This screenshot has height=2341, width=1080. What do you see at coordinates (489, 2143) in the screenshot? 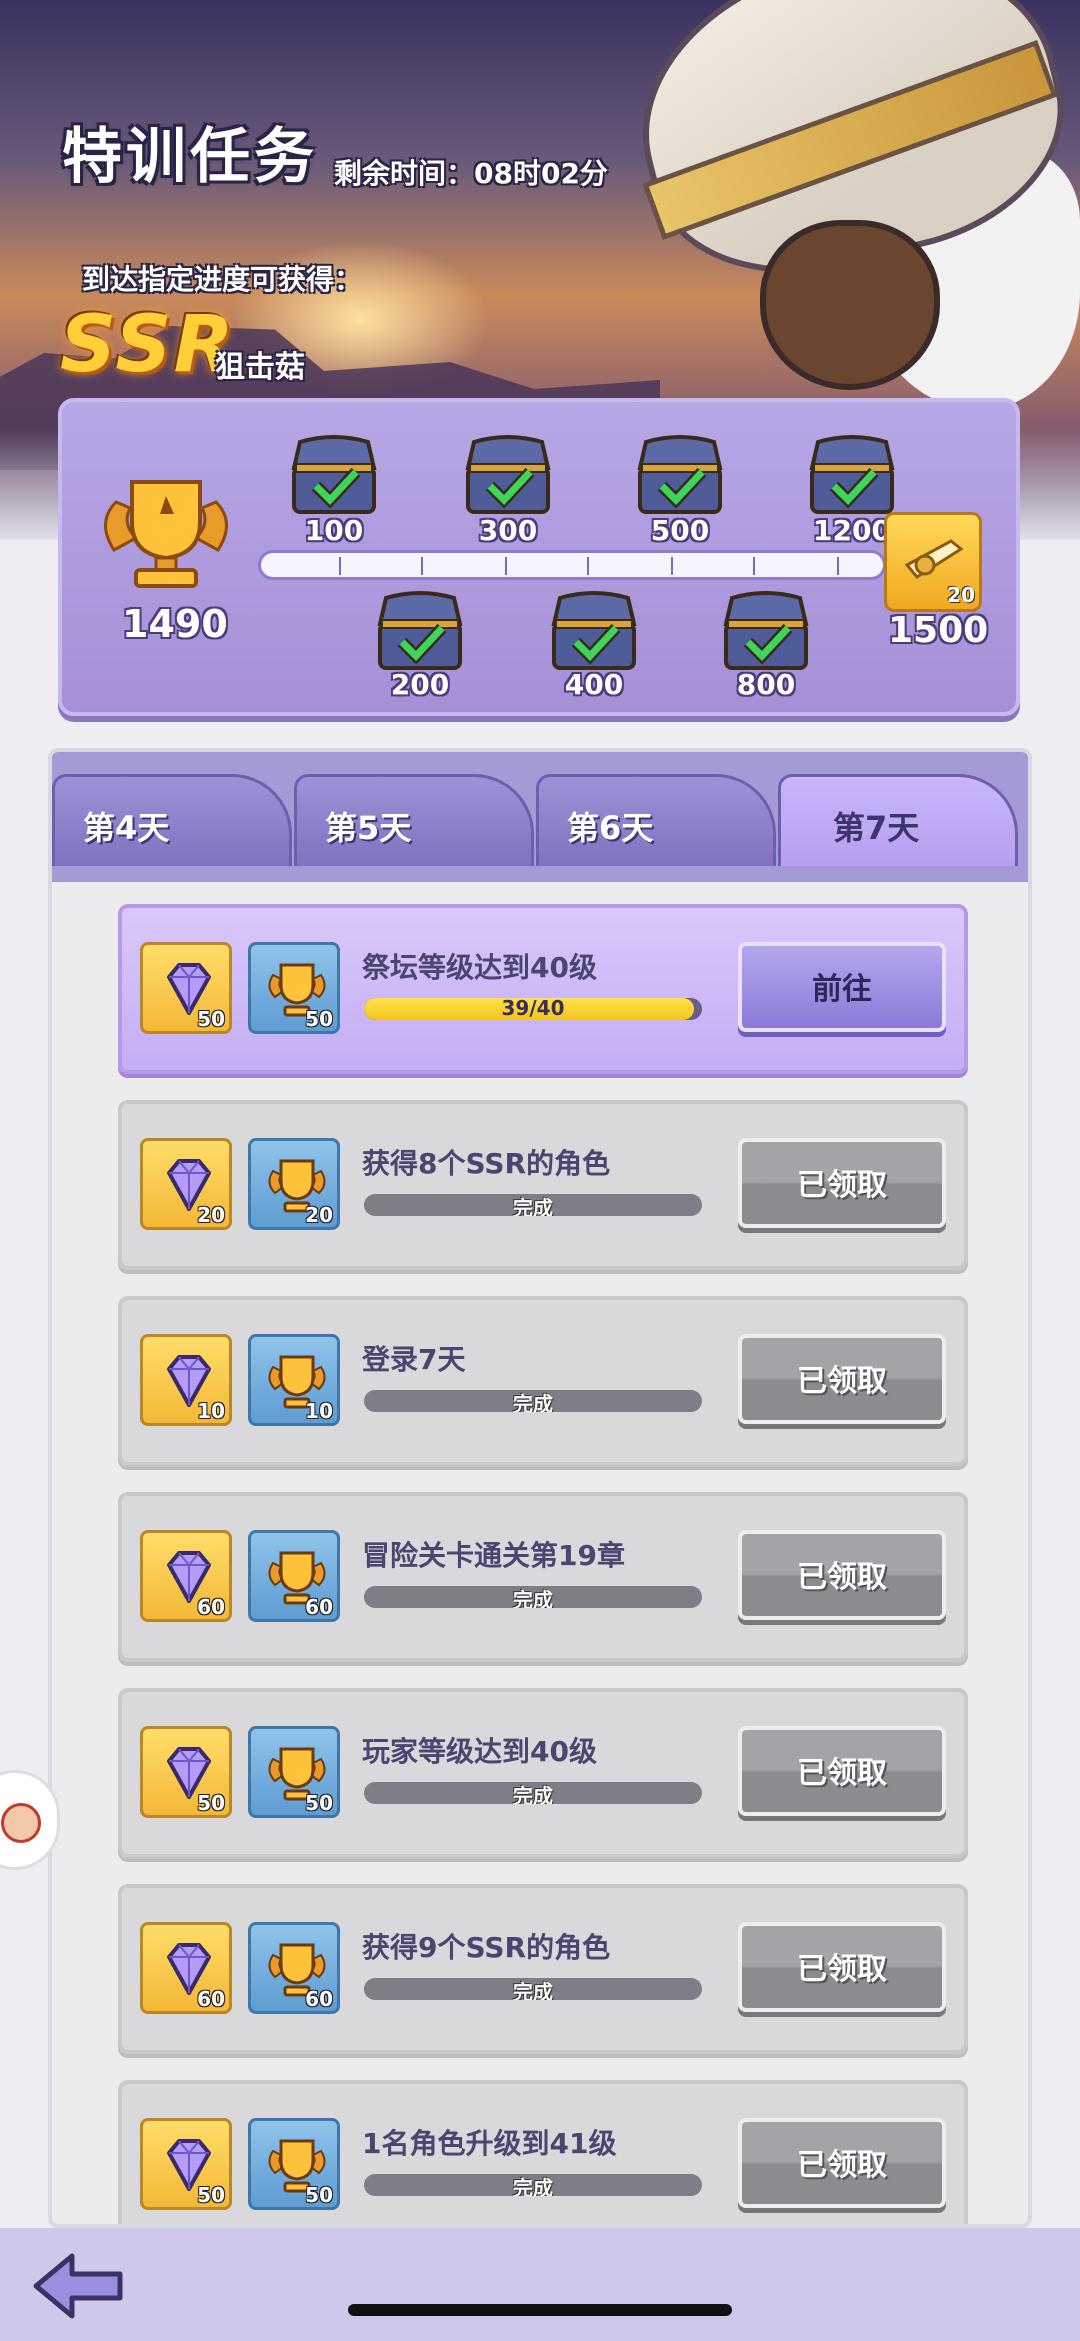
I see `task-title: 1名角色升级到41级` at bounding box center [489, 2143].